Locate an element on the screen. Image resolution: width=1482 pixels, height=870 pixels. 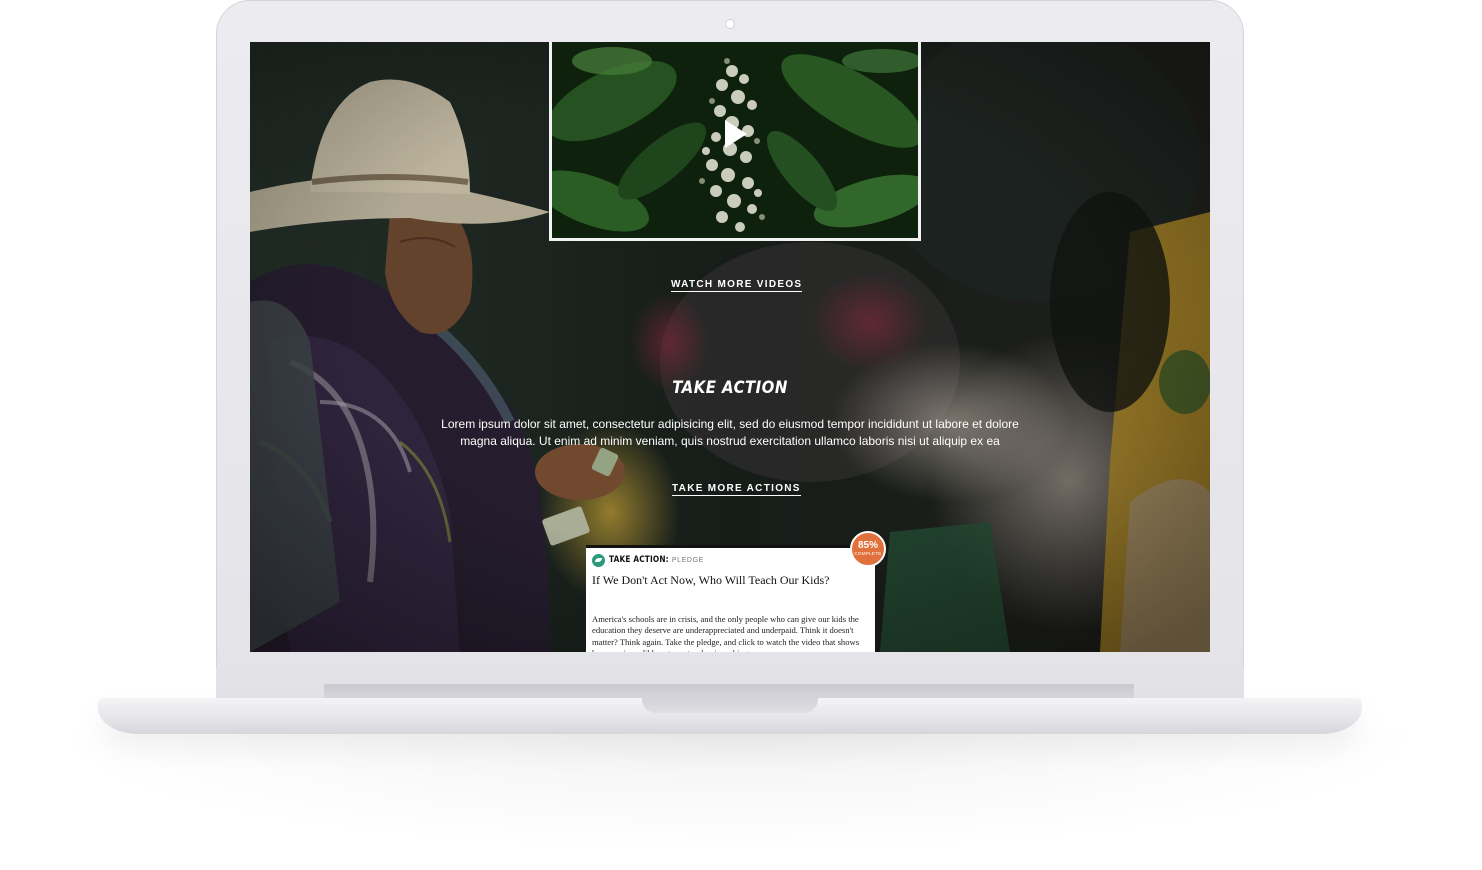
watch-more-videos-link: WATCH MORE VIDEOS is located at coordinates (737, 285).